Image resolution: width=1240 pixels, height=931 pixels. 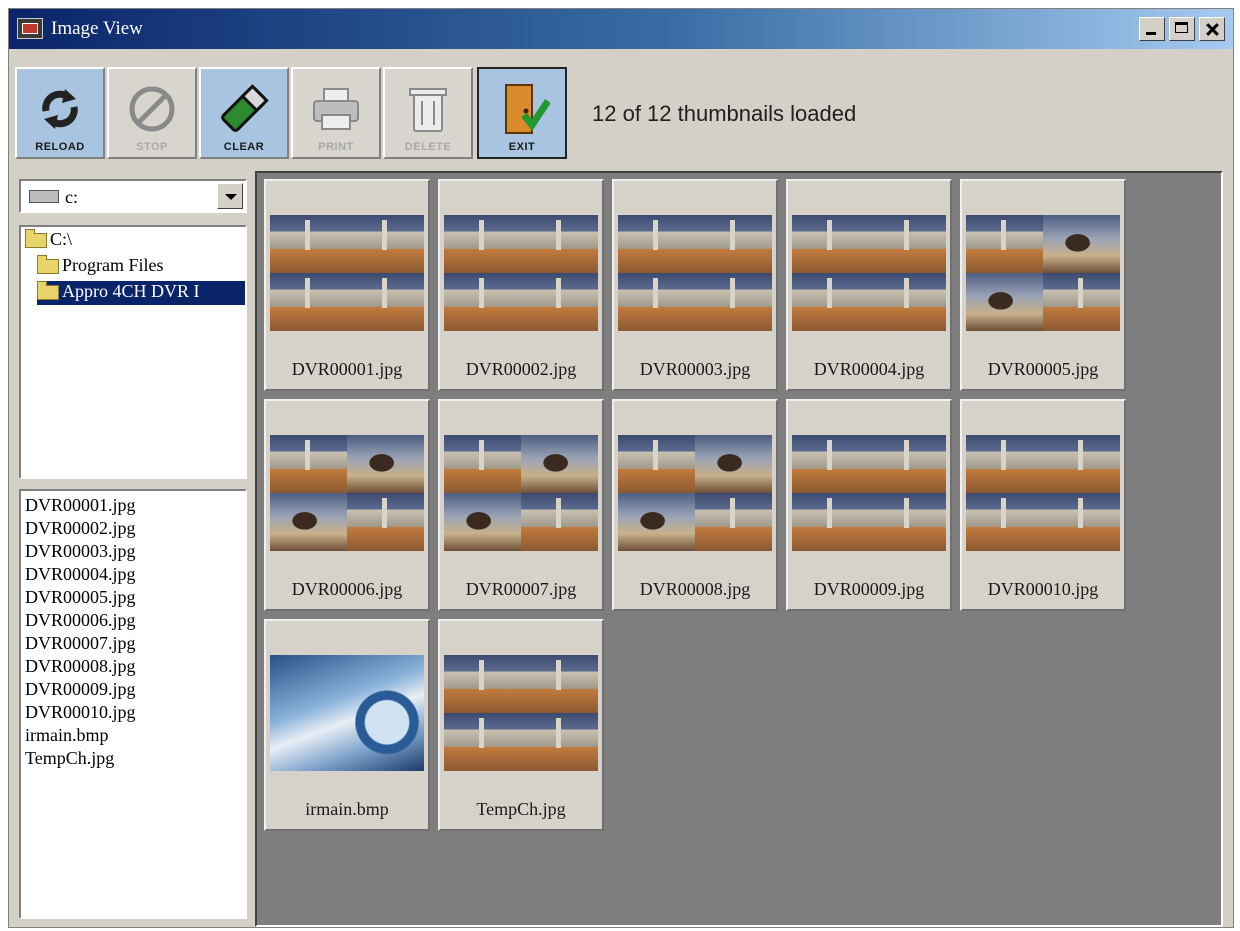 What do you see at coordinates (133, 352) in the screenshot?
I see `folder-tree: C:\ Program Files Appro 4CH DVR I` at bounding box center [133, 352].